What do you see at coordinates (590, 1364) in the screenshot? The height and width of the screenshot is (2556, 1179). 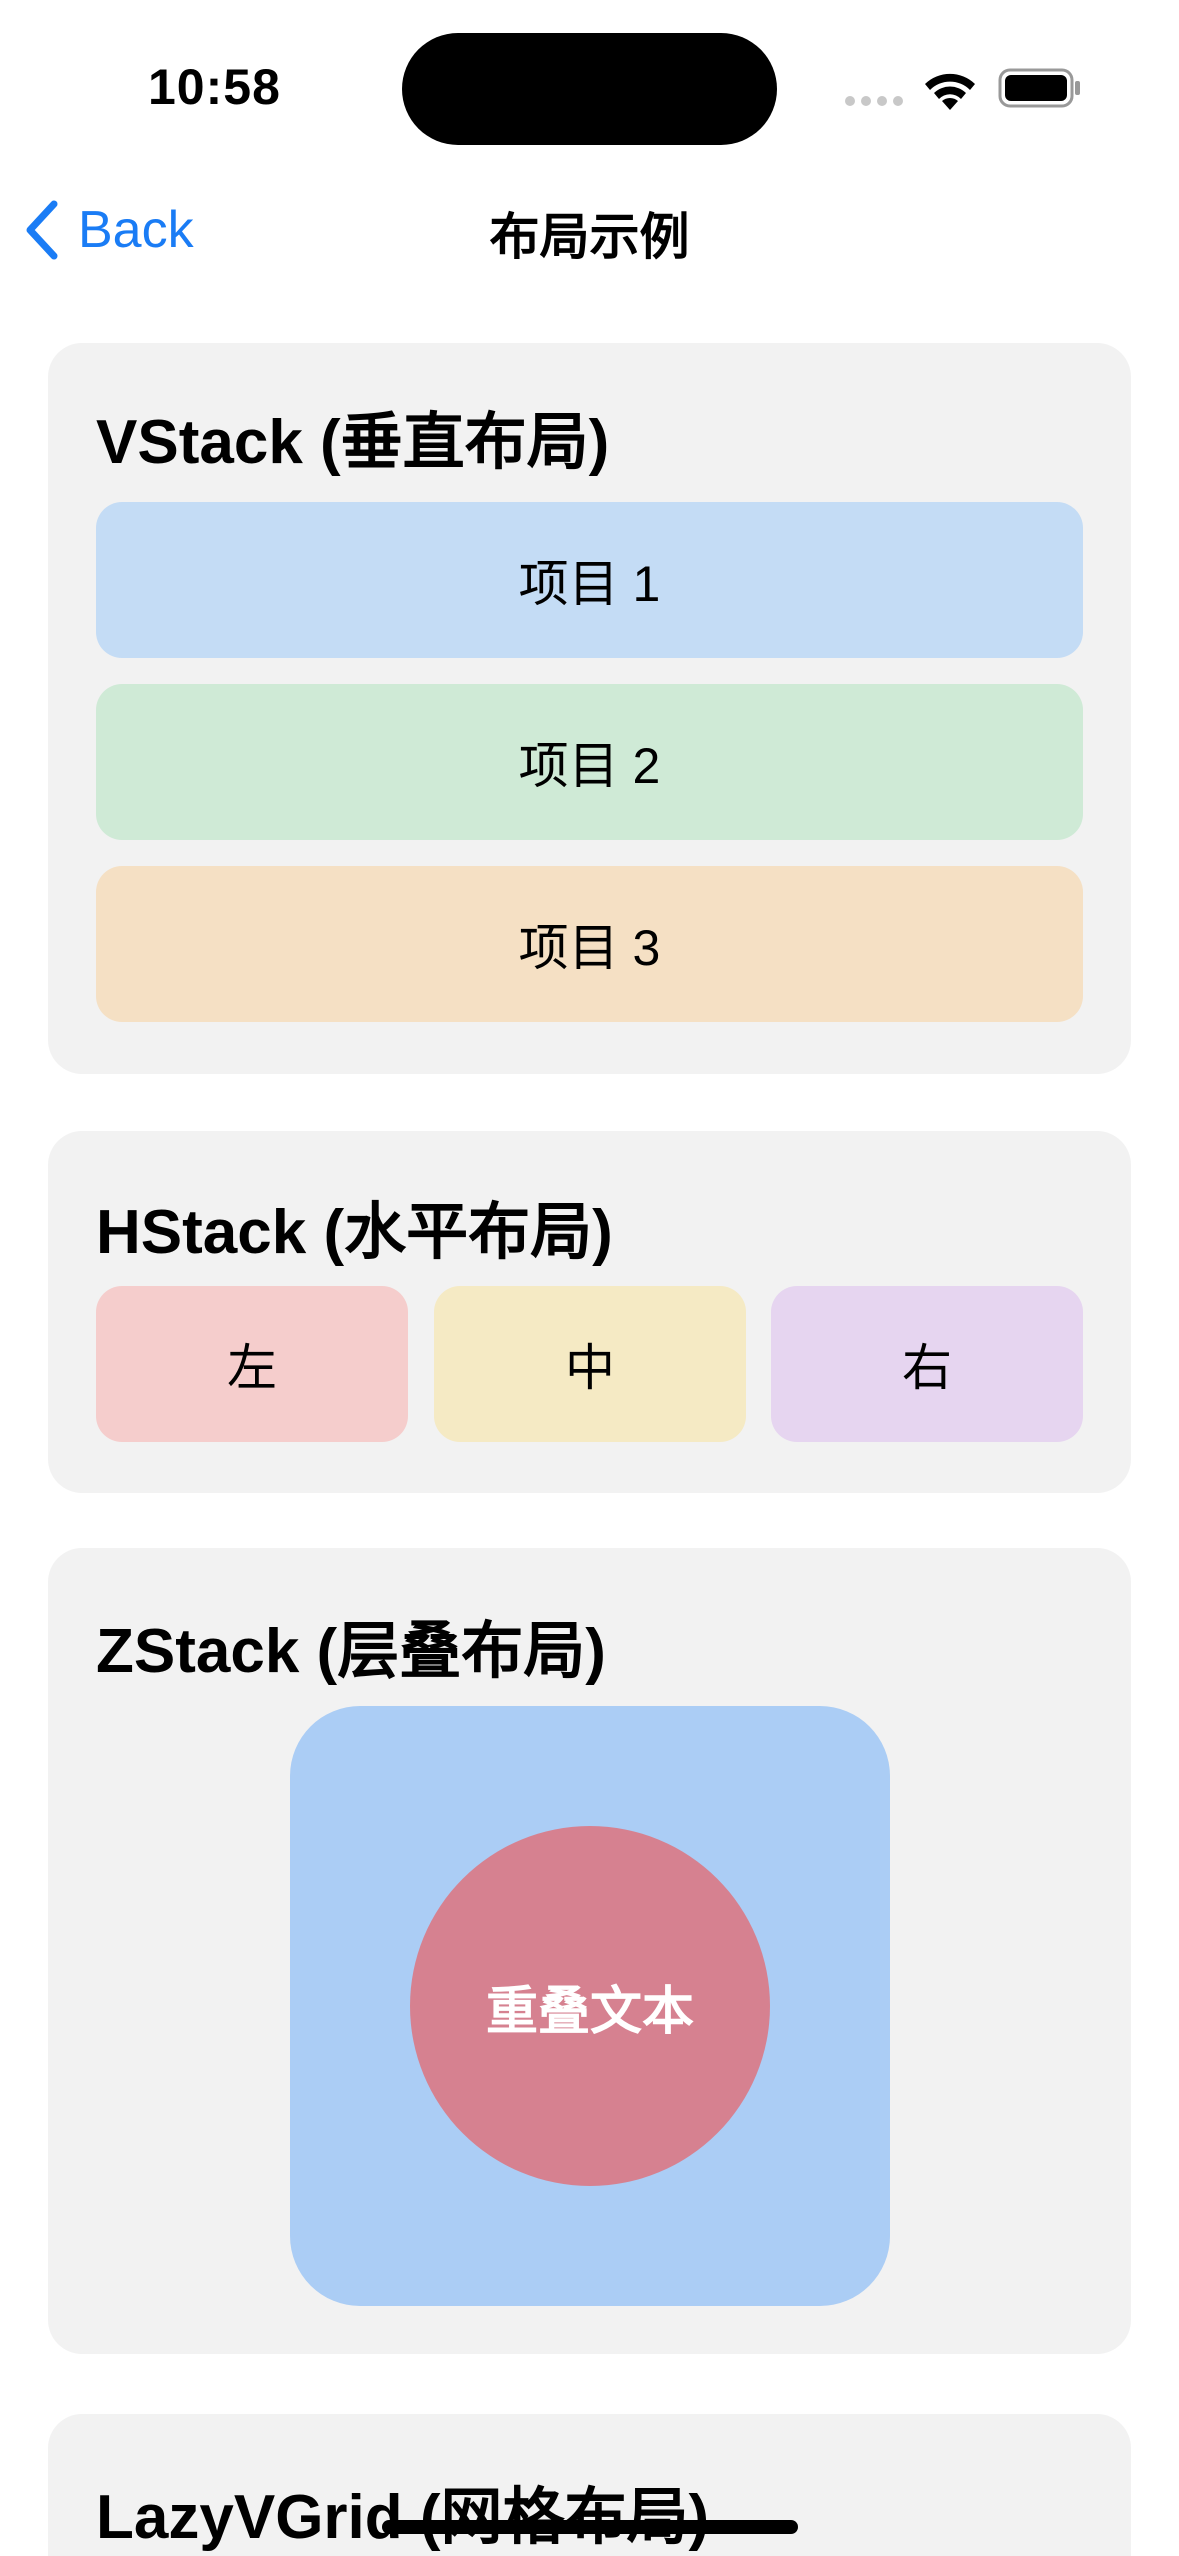 I see `hstack-item-center: 中` at bounding box center [590, 1364].